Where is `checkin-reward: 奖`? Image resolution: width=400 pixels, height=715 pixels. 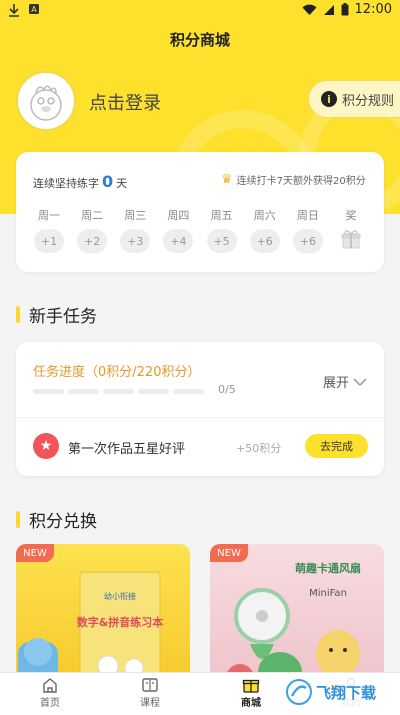
checkin-reward: 奖 is located at coordinates (351, 230).